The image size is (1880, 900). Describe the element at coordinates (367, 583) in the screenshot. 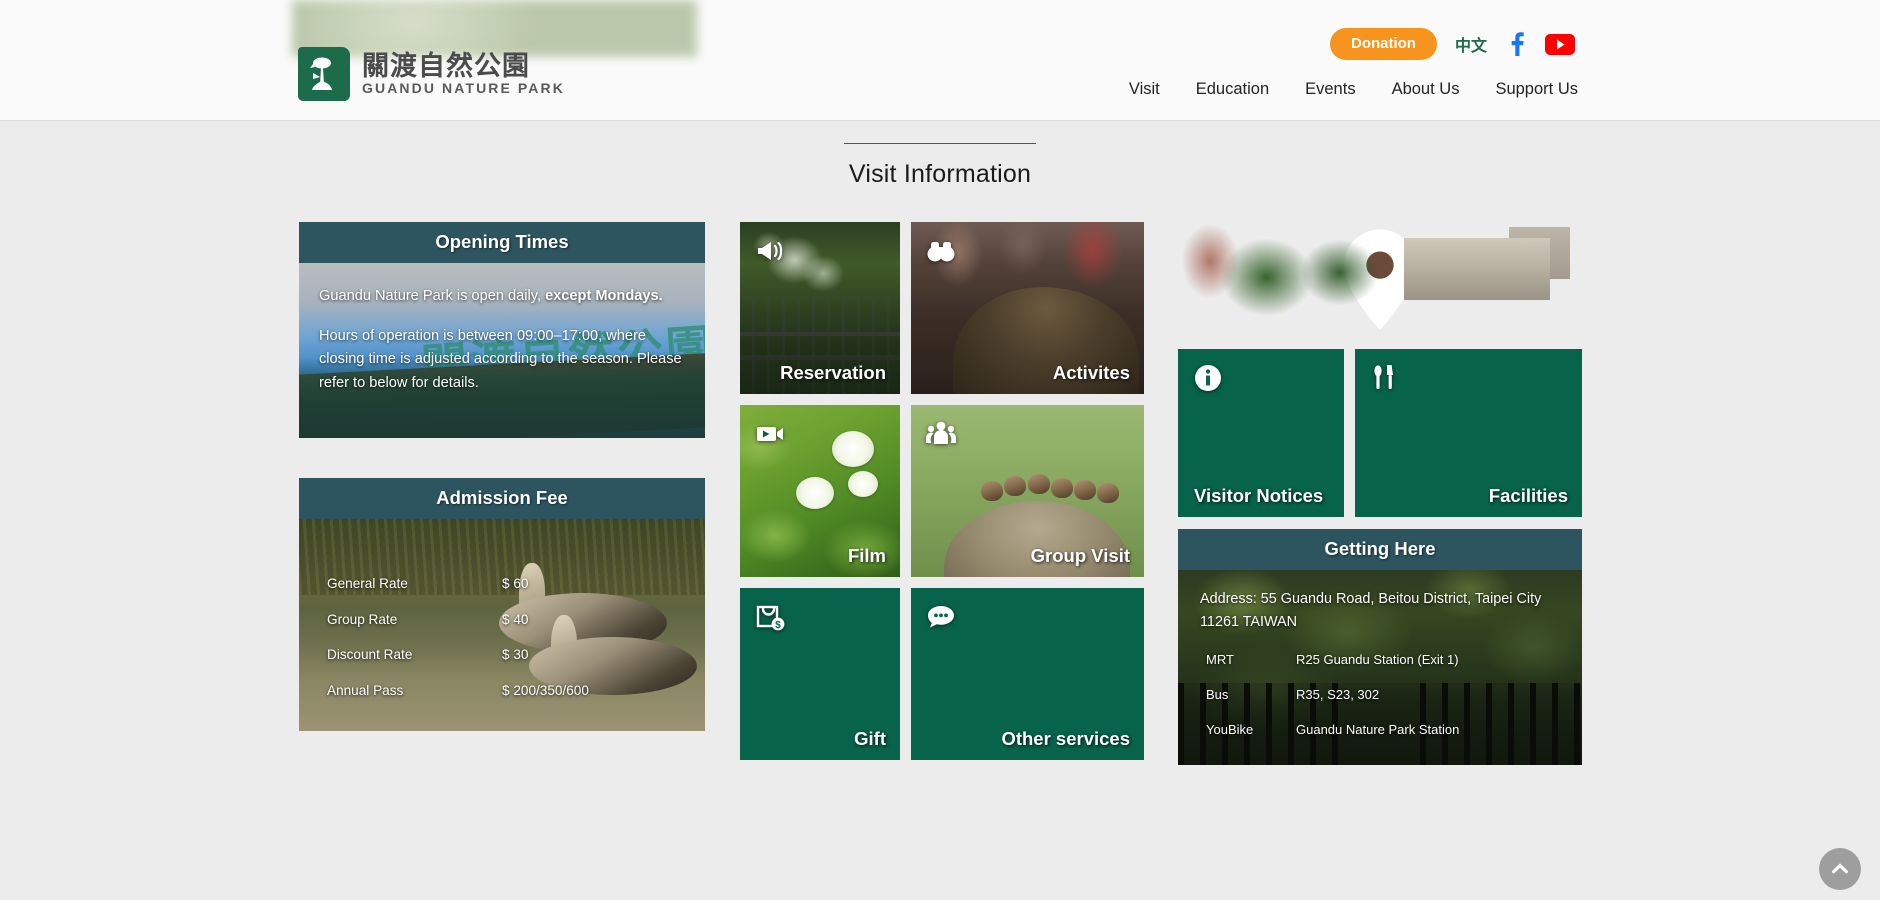

I see `fee-label: General Rate` at that location.